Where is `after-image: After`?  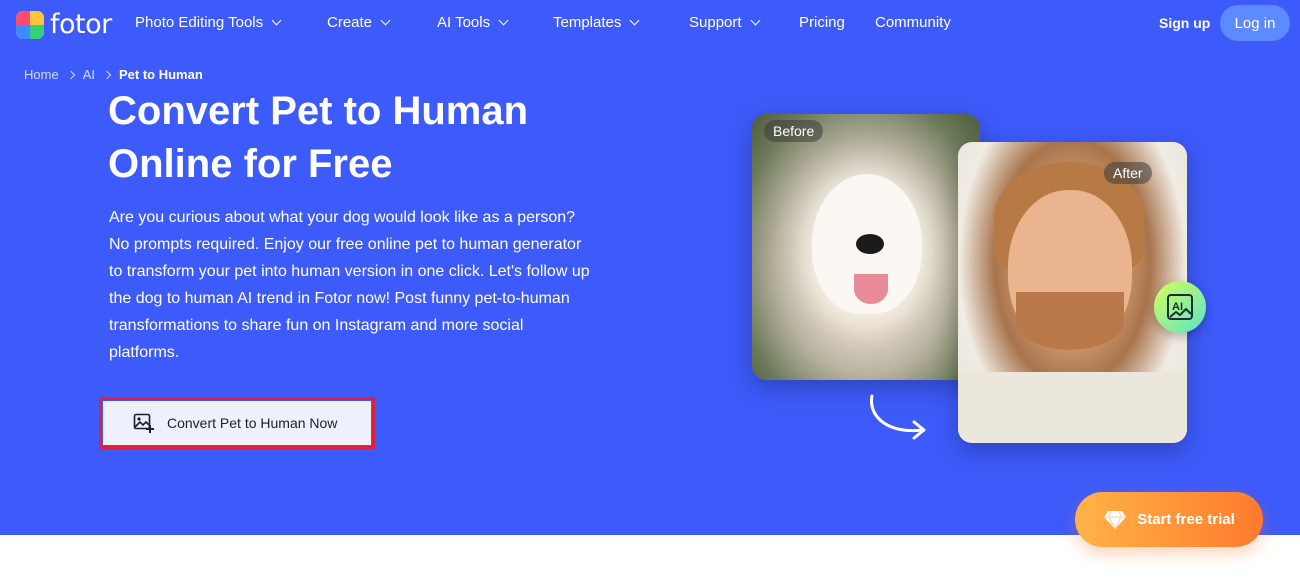 after-image: After is located at coordinates (1072, 292).